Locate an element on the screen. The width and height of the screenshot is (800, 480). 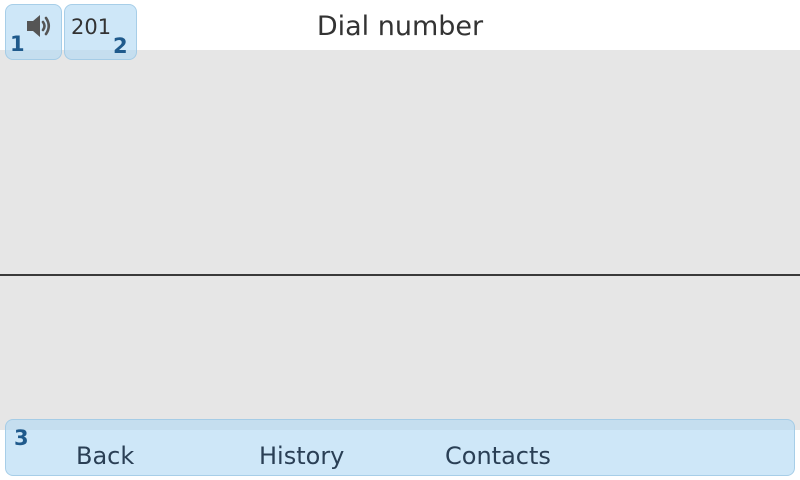
marker-label-3: 3 is located at coordinates (21, 438).